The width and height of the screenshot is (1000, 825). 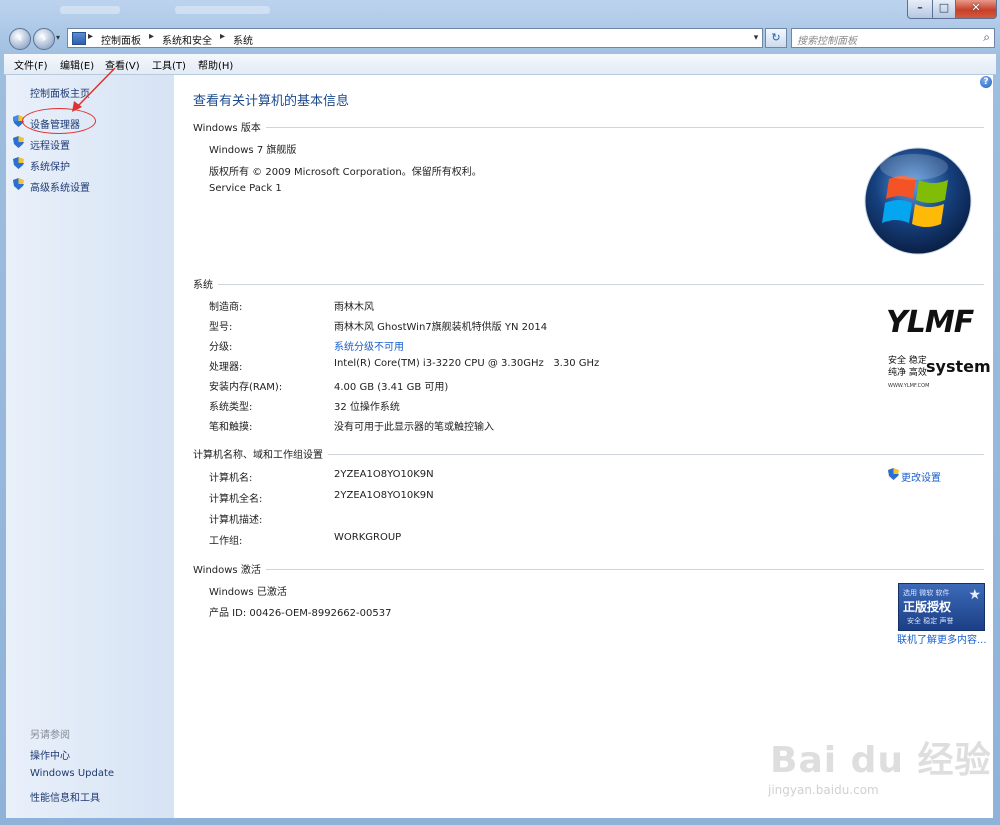 What do you see at coordinates (976, 9) in the screenshot?
I see `close-button: ✕` at bounding box center [976, 9].